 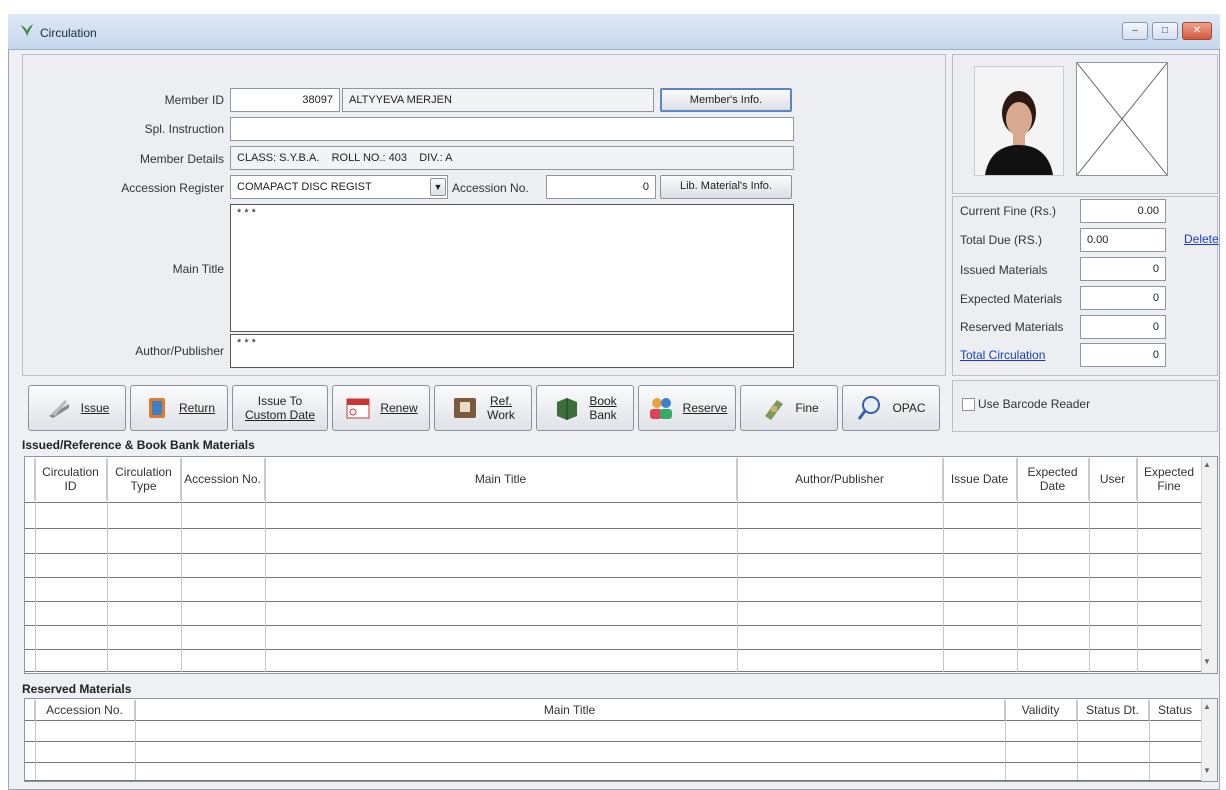 I want to click on return-button: Return, so click(x=179, y=408).